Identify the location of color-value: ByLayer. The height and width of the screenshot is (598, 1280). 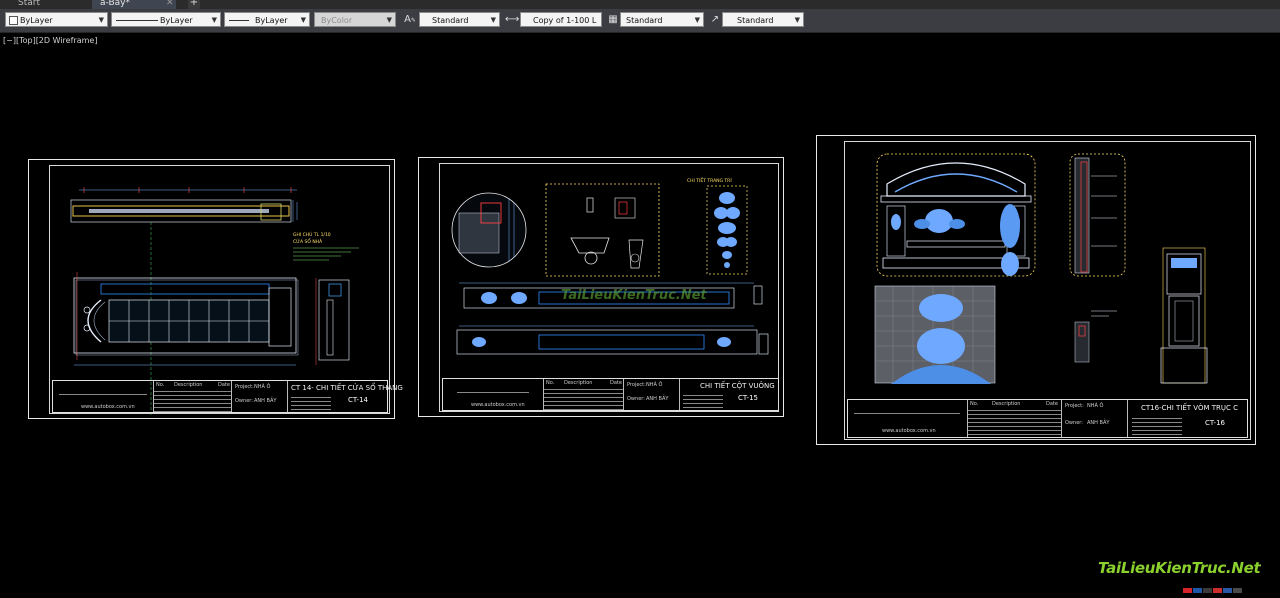
(36, 20).